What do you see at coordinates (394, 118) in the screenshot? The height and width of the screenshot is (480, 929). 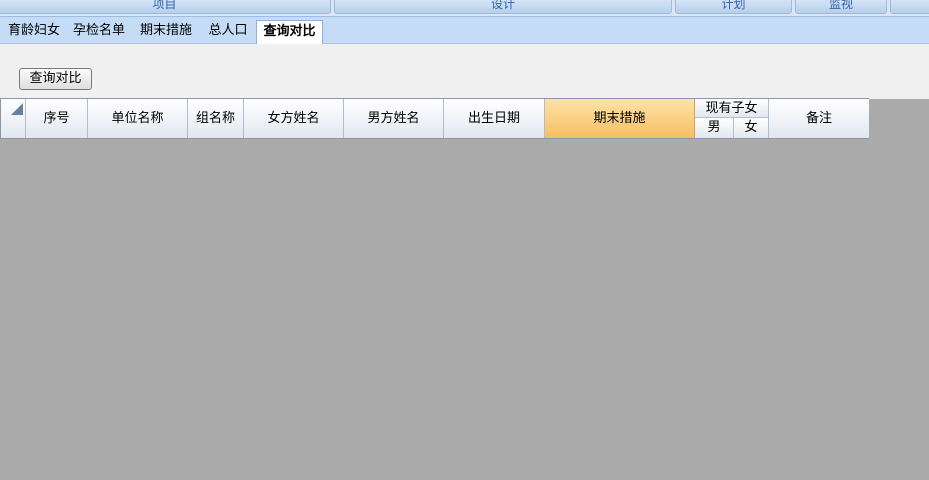 I see `column-header-husband-name: 男方姓名` at bounding box center [394, 118].